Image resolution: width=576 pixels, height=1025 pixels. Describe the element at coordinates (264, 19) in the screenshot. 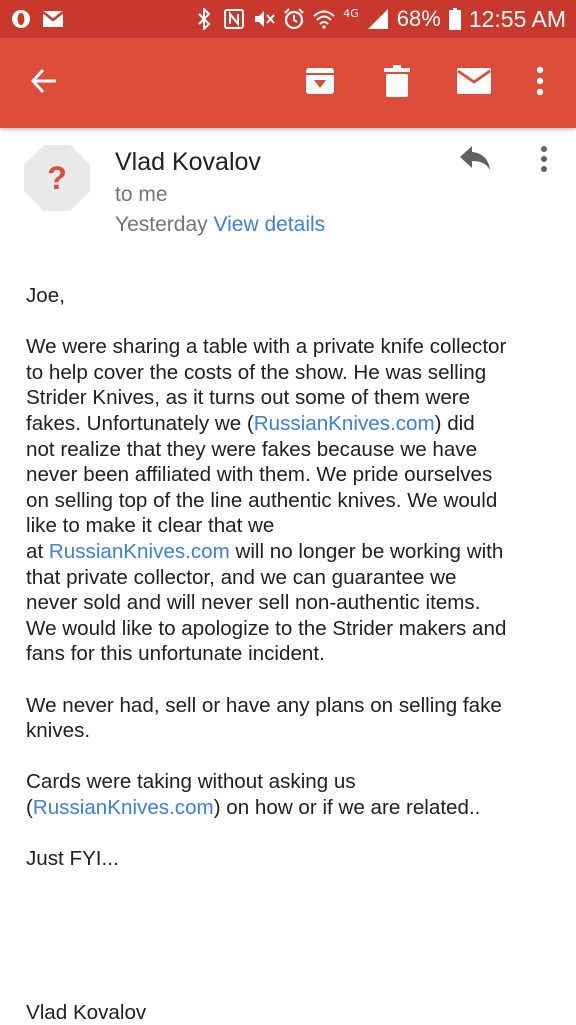

I see `mute-icon` at that location.